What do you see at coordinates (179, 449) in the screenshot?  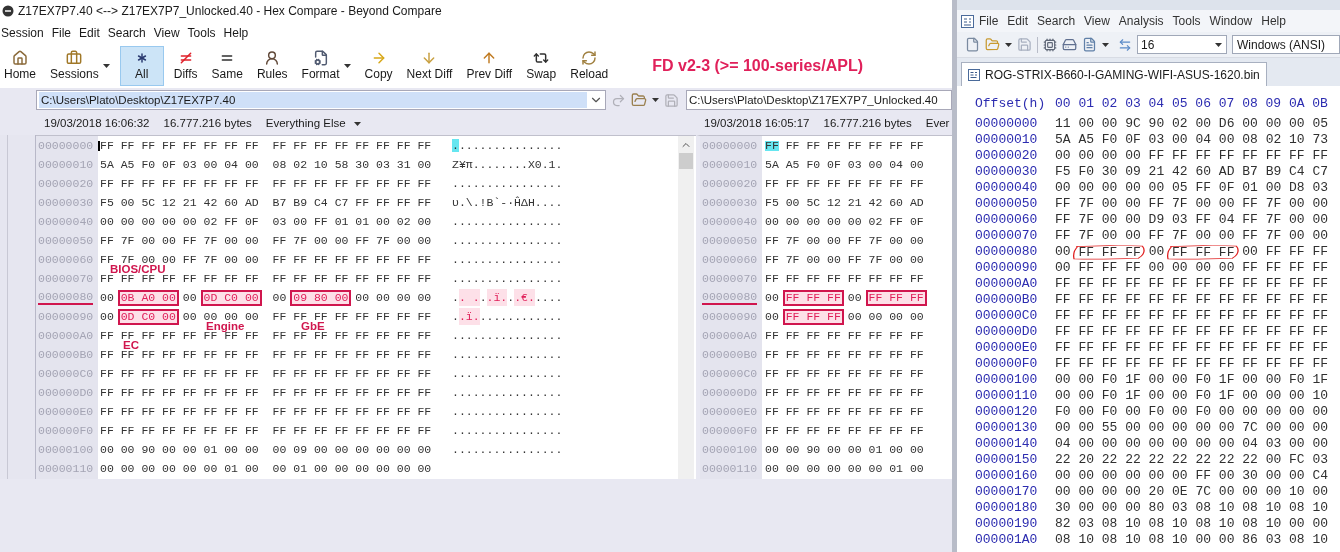 I see `hex-bytes: 00 00 90 00 00 01 00 00` at bounding box center [179, 449].